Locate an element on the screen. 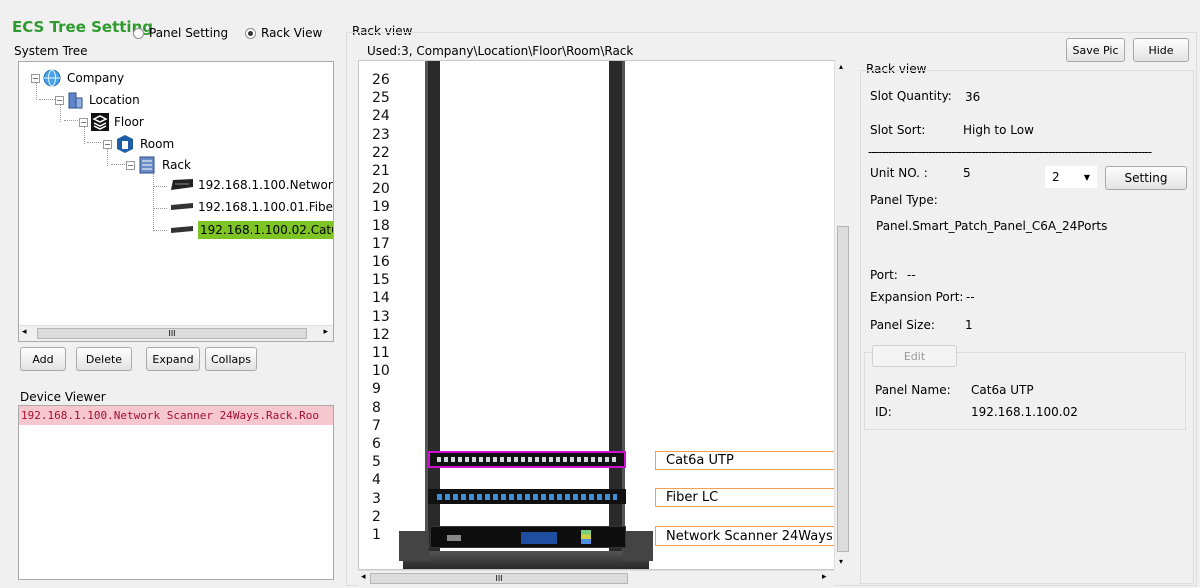 This screenshot has width=1200, height=588. expansion-port-label: Expansion Port: is located at coordinates (917, 297).